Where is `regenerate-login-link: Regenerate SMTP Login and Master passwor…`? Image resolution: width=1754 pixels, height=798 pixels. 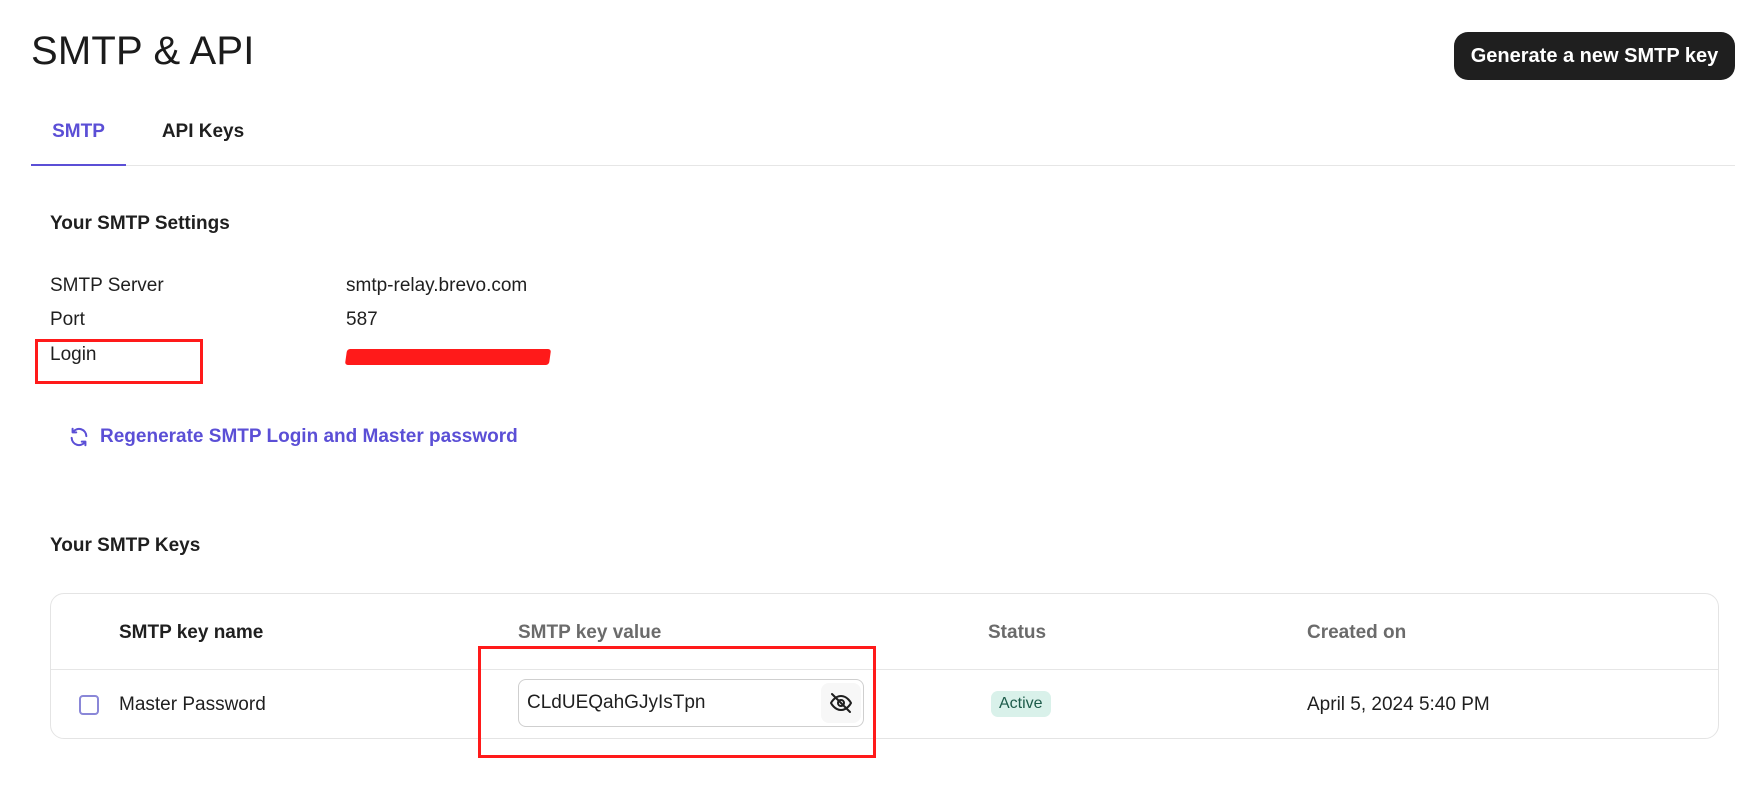 regenerate-login-link: Regenerate SMTP Login and Master passwor… is located at coordinates (293, 437).